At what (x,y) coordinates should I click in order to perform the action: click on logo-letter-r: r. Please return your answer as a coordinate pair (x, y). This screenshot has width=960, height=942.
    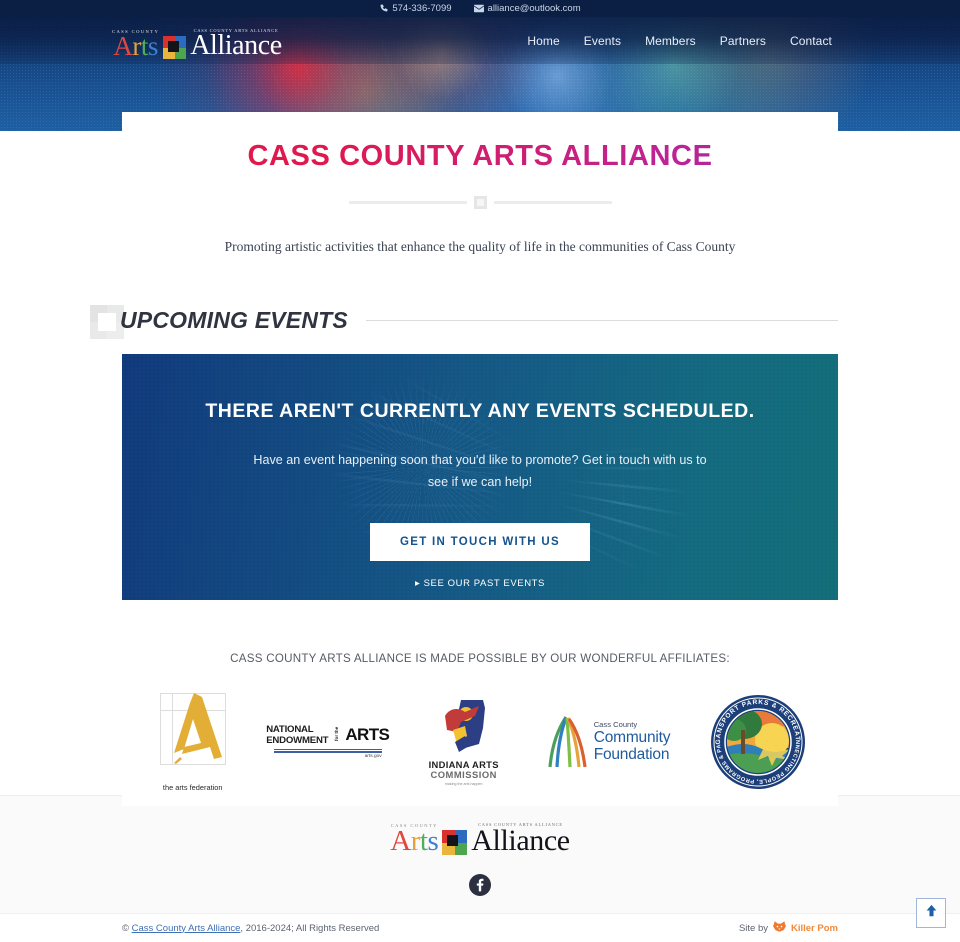
    Looking at the image, I should click on (136, 46).